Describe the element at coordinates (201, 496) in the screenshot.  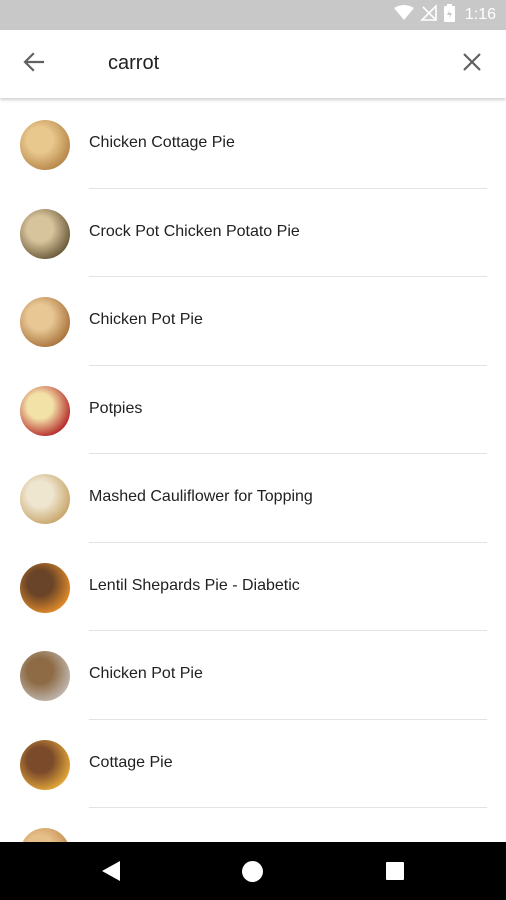
I see `recipe-title: Mashed Cauliflower for Topping` at that location.